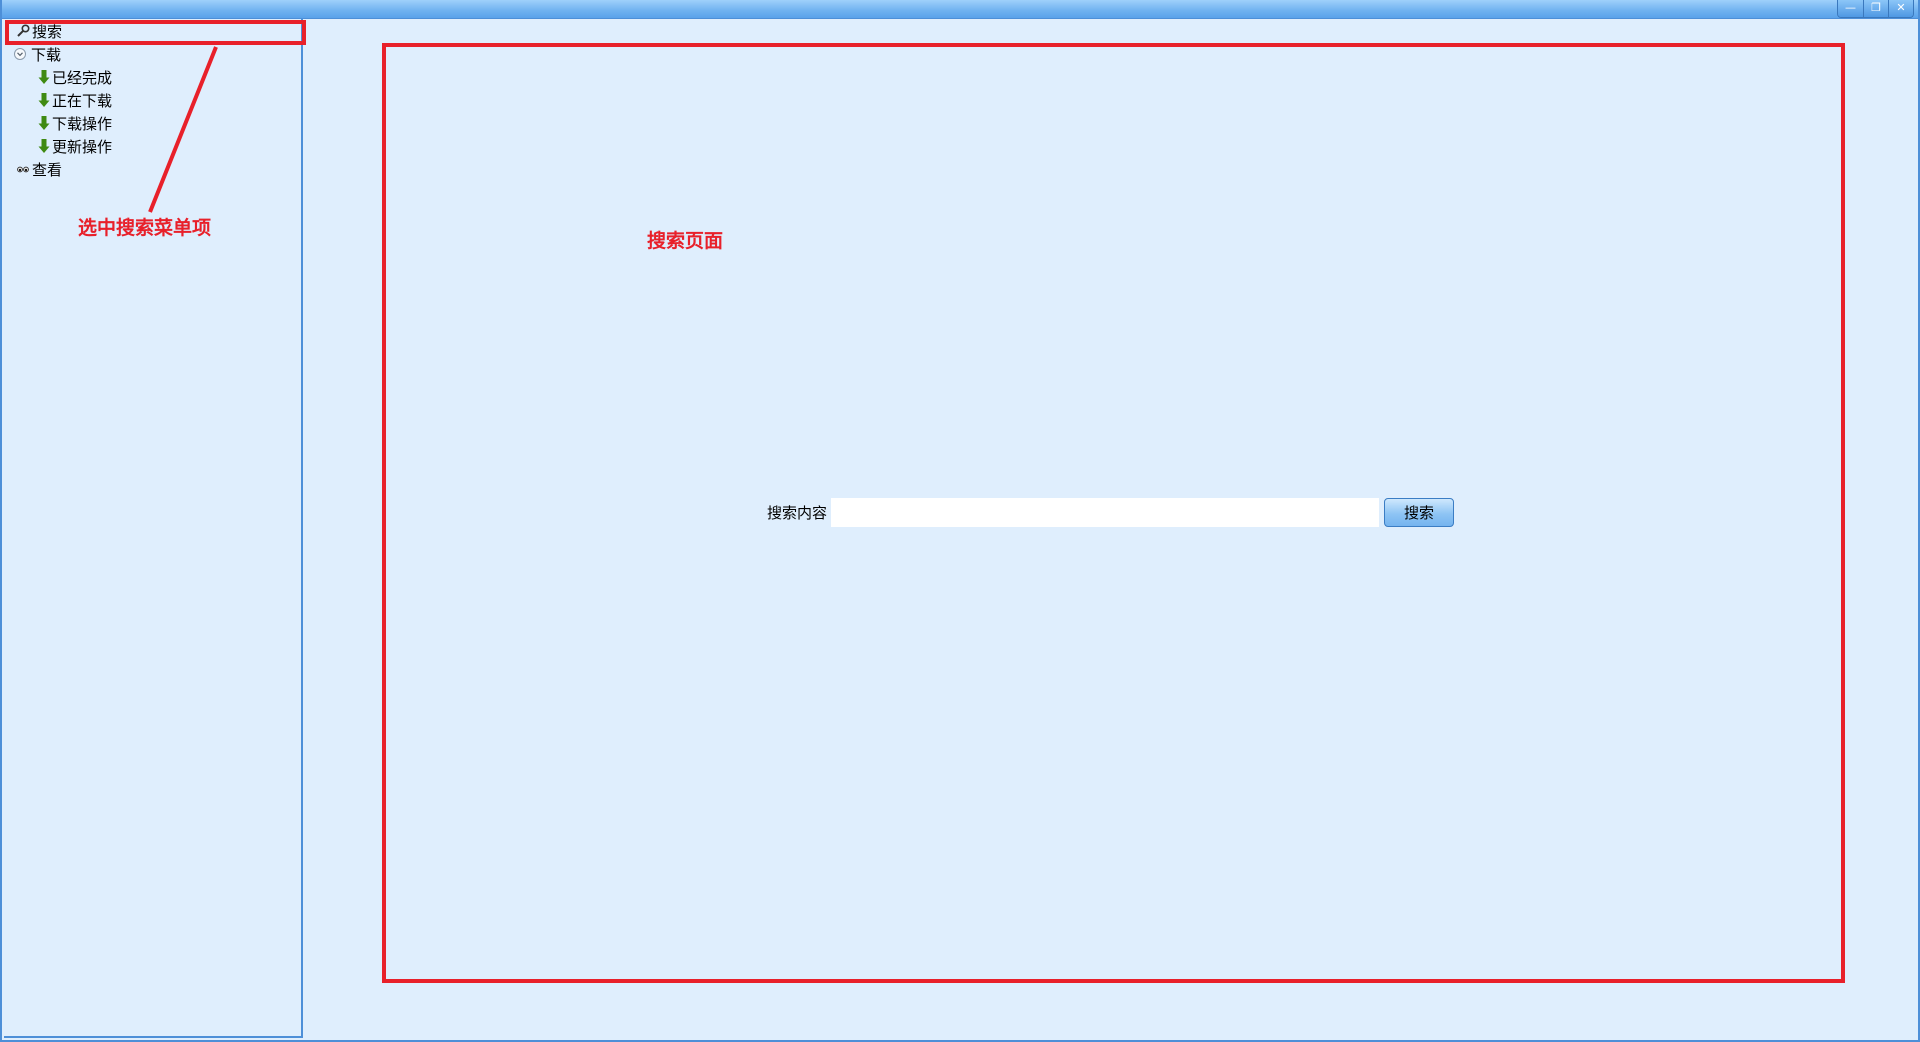 This screenshot has width=1920, height=1042. I want to click on eyes-icon, so click(23, 169).